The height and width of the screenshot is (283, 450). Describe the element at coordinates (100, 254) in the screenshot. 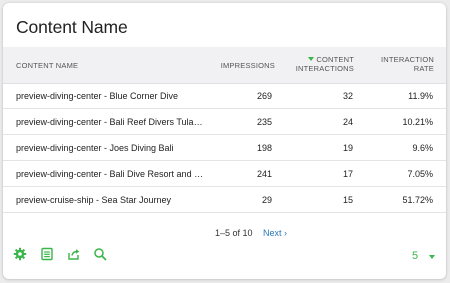

I see `search-icon` at that location.